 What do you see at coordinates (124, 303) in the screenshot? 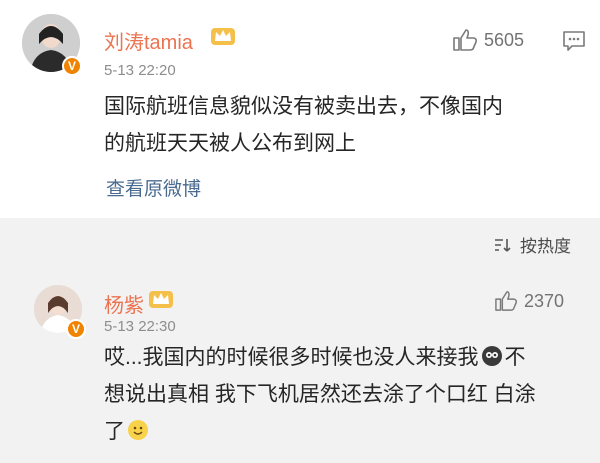
I see `username: 杨紫` at bounding box center [124, 303].